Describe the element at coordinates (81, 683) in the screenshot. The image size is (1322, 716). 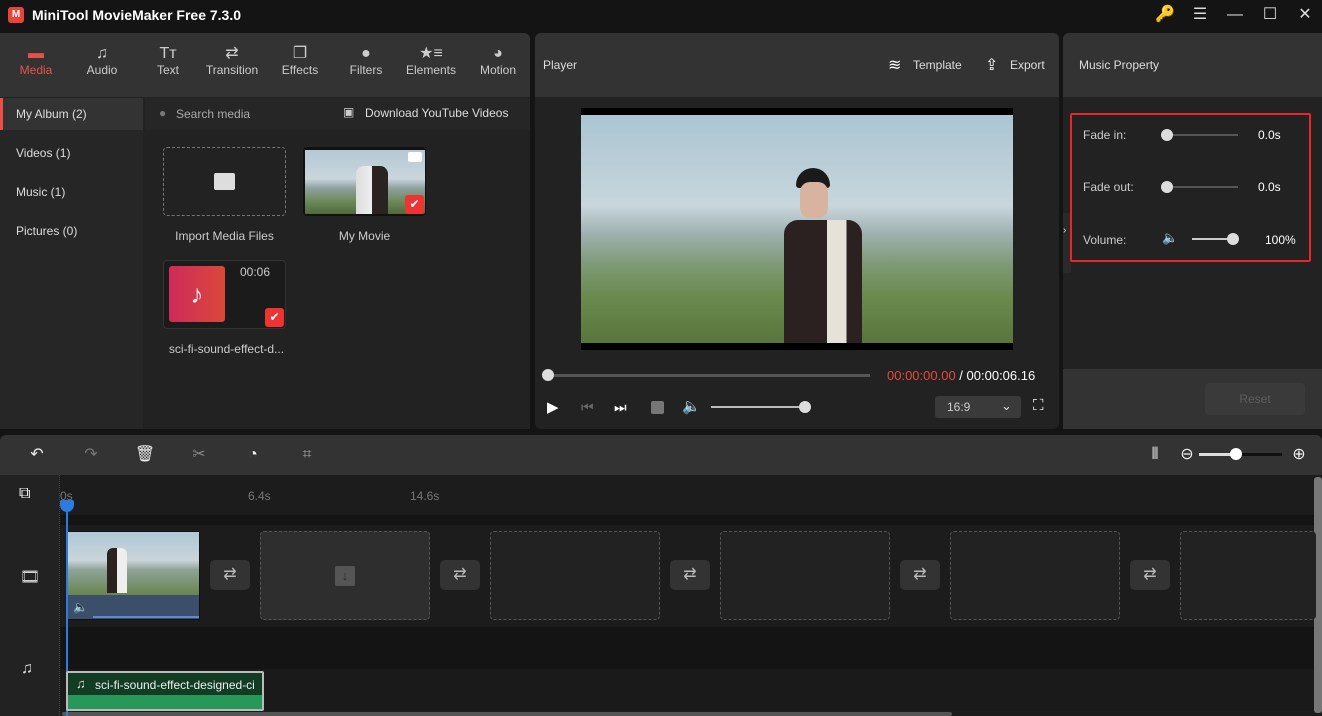
I see `music-note-icon: ♫` at that location.